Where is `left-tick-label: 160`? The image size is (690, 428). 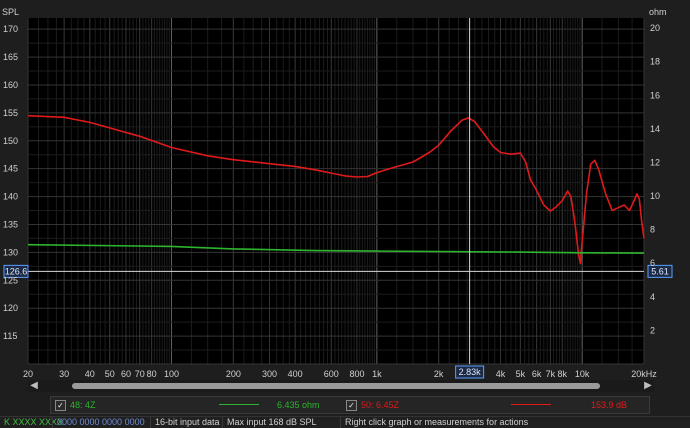
left-tick-label: 160 is located at coordinates (10, 85).